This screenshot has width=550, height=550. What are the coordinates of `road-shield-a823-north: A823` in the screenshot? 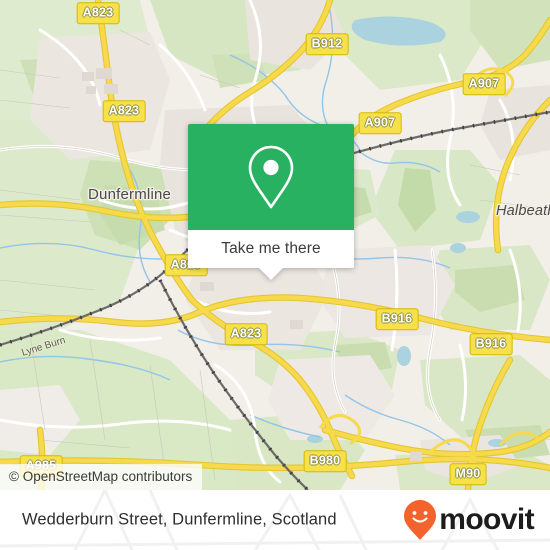 It's located at (98, 13).